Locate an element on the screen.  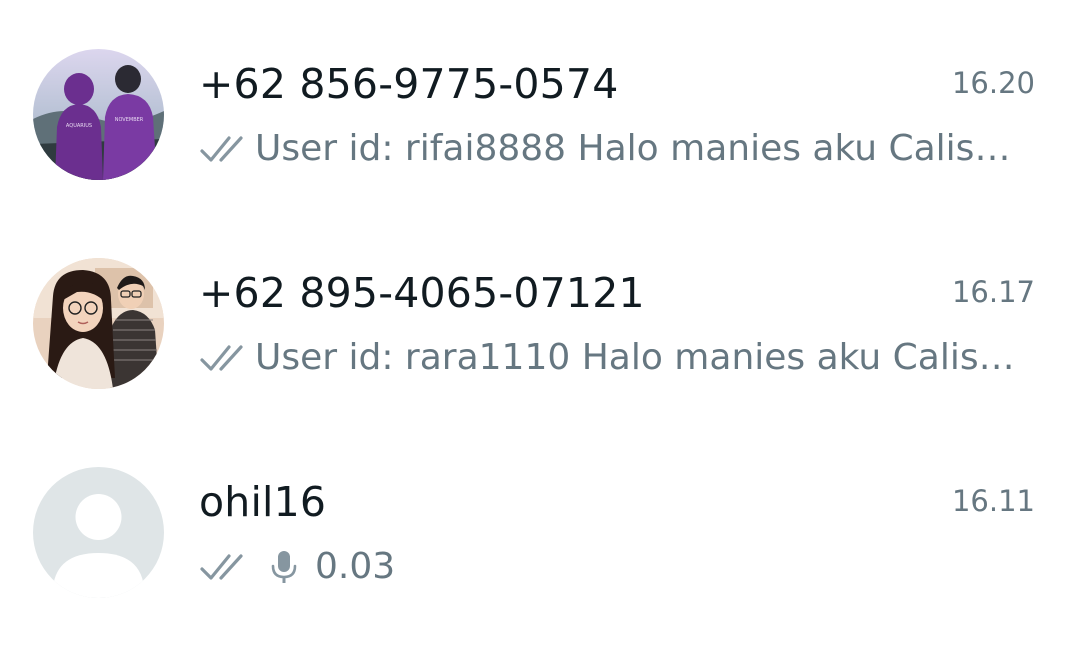
avatar-photo: AQUARIUS NOVEMBER is located at coordinates (98, 114).